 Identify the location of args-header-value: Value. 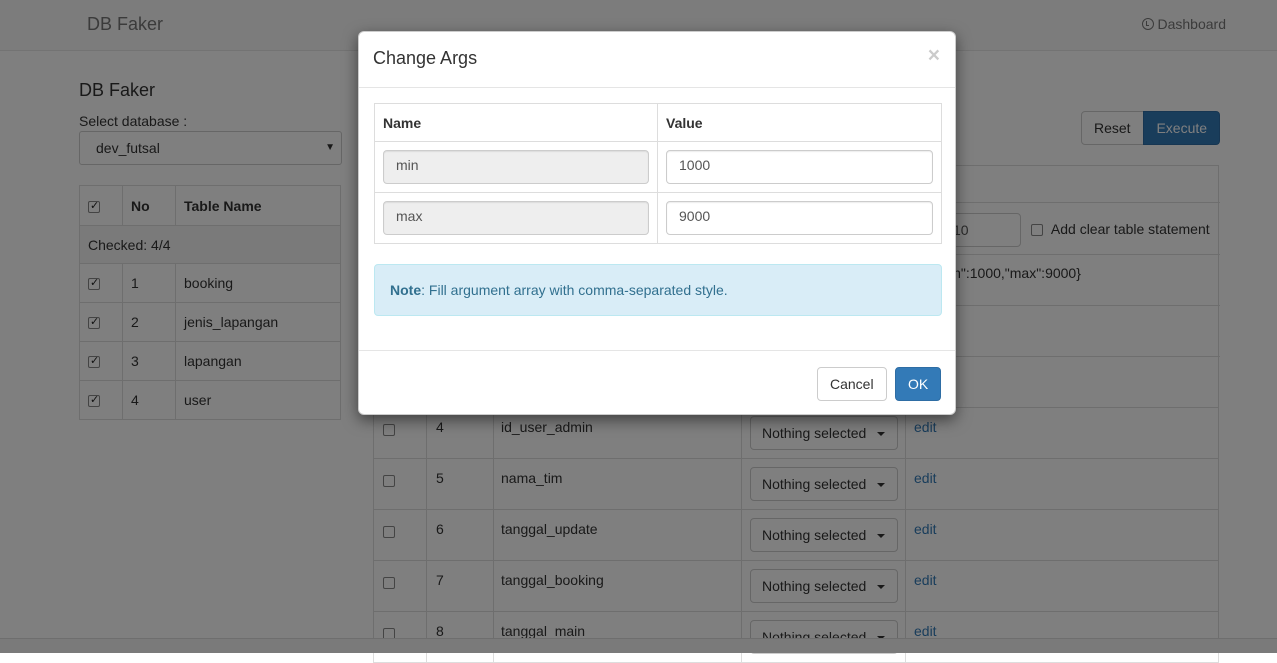
(799, 122).